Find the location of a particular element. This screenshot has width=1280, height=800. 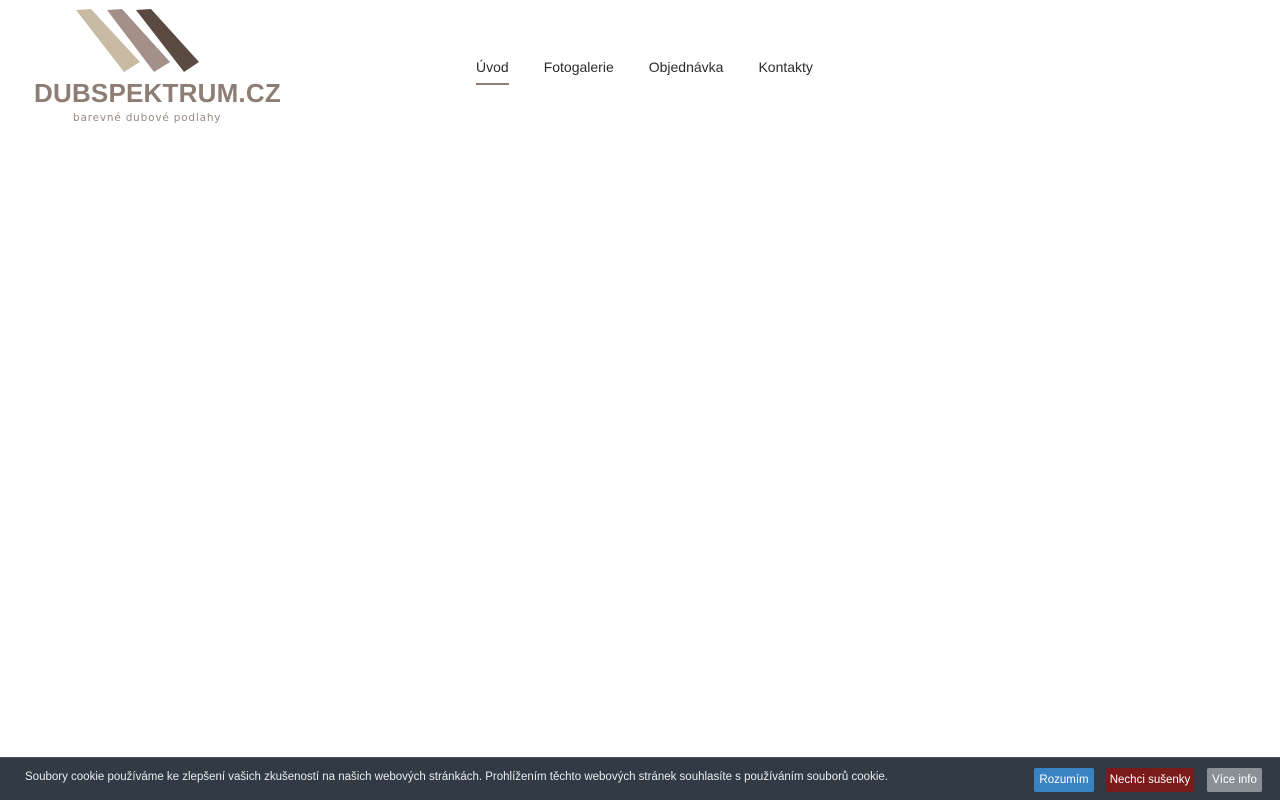

site-logo: DUBSPEKTRUM.CZ barevné dubové podlahy is located at coordinates (155, 68).